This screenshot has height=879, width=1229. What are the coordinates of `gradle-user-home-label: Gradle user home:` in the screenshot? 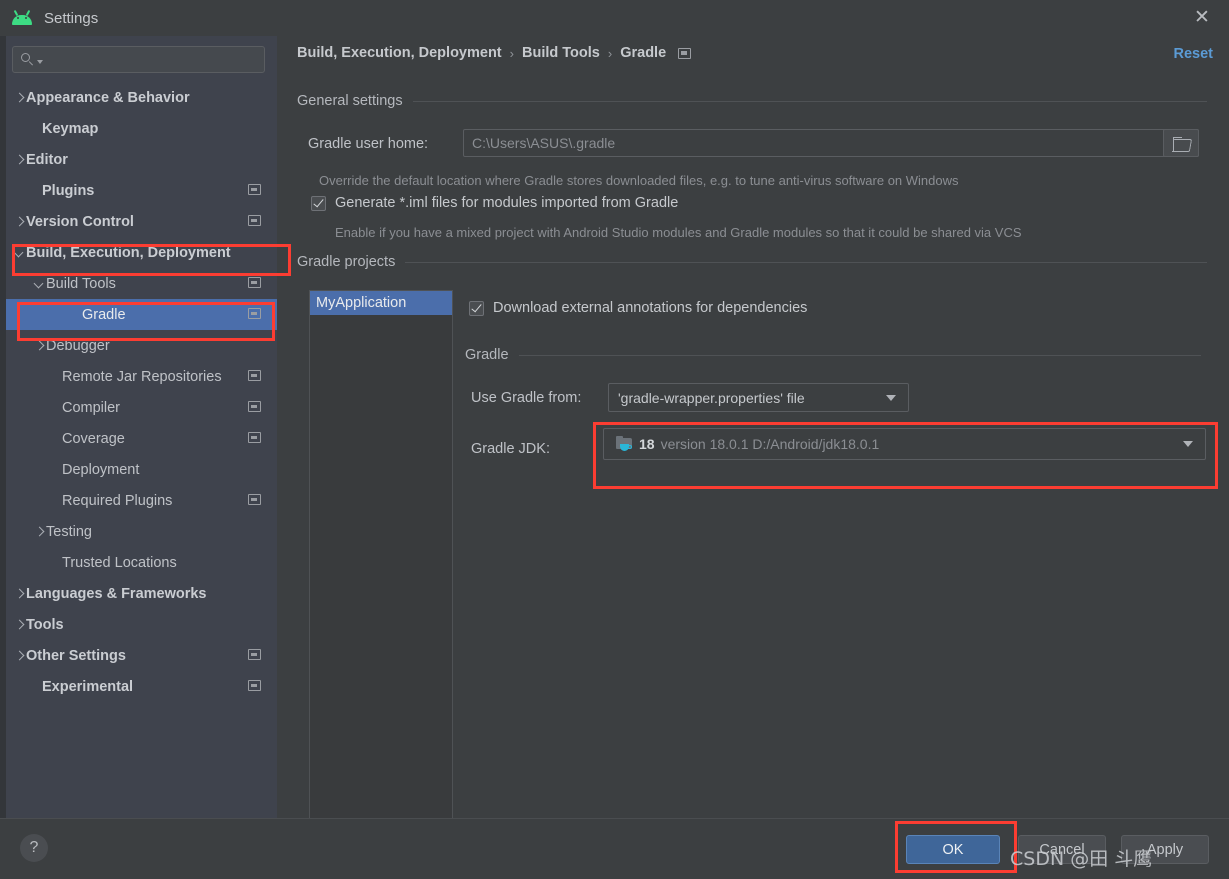 It's located at (368, 144).